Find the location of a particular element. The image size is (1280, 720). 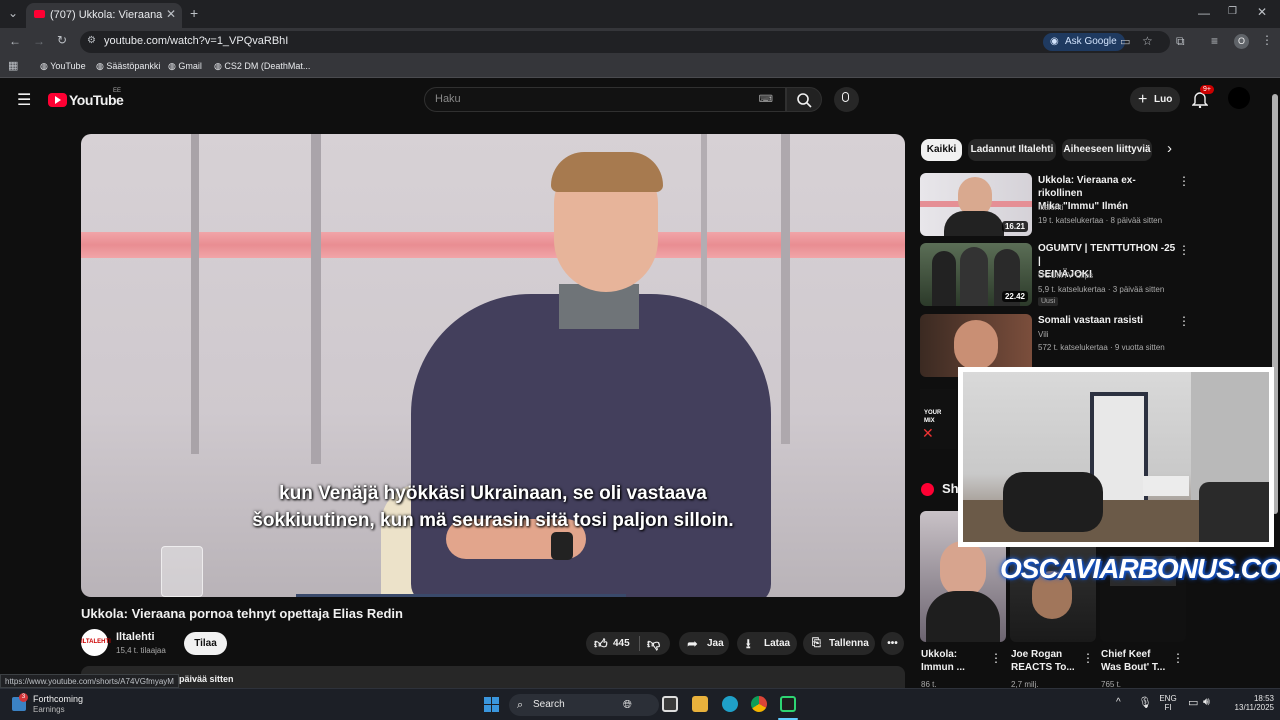

clock: 18:53 13/11/2025 is located at coordinates (1248, 703).